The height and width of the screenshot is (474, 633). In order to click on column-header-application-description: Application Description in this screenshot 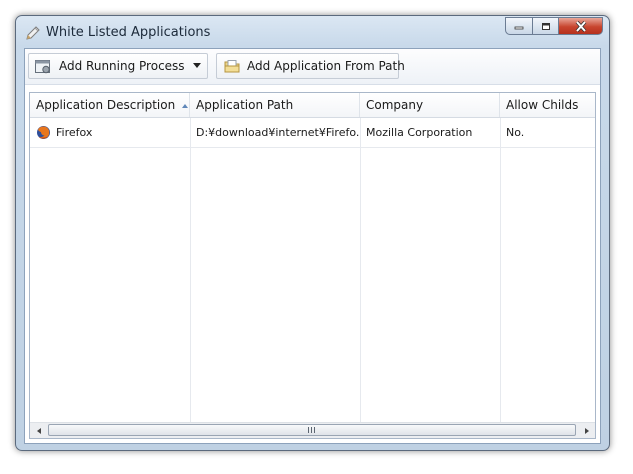, I will do `click(110, 105)`.